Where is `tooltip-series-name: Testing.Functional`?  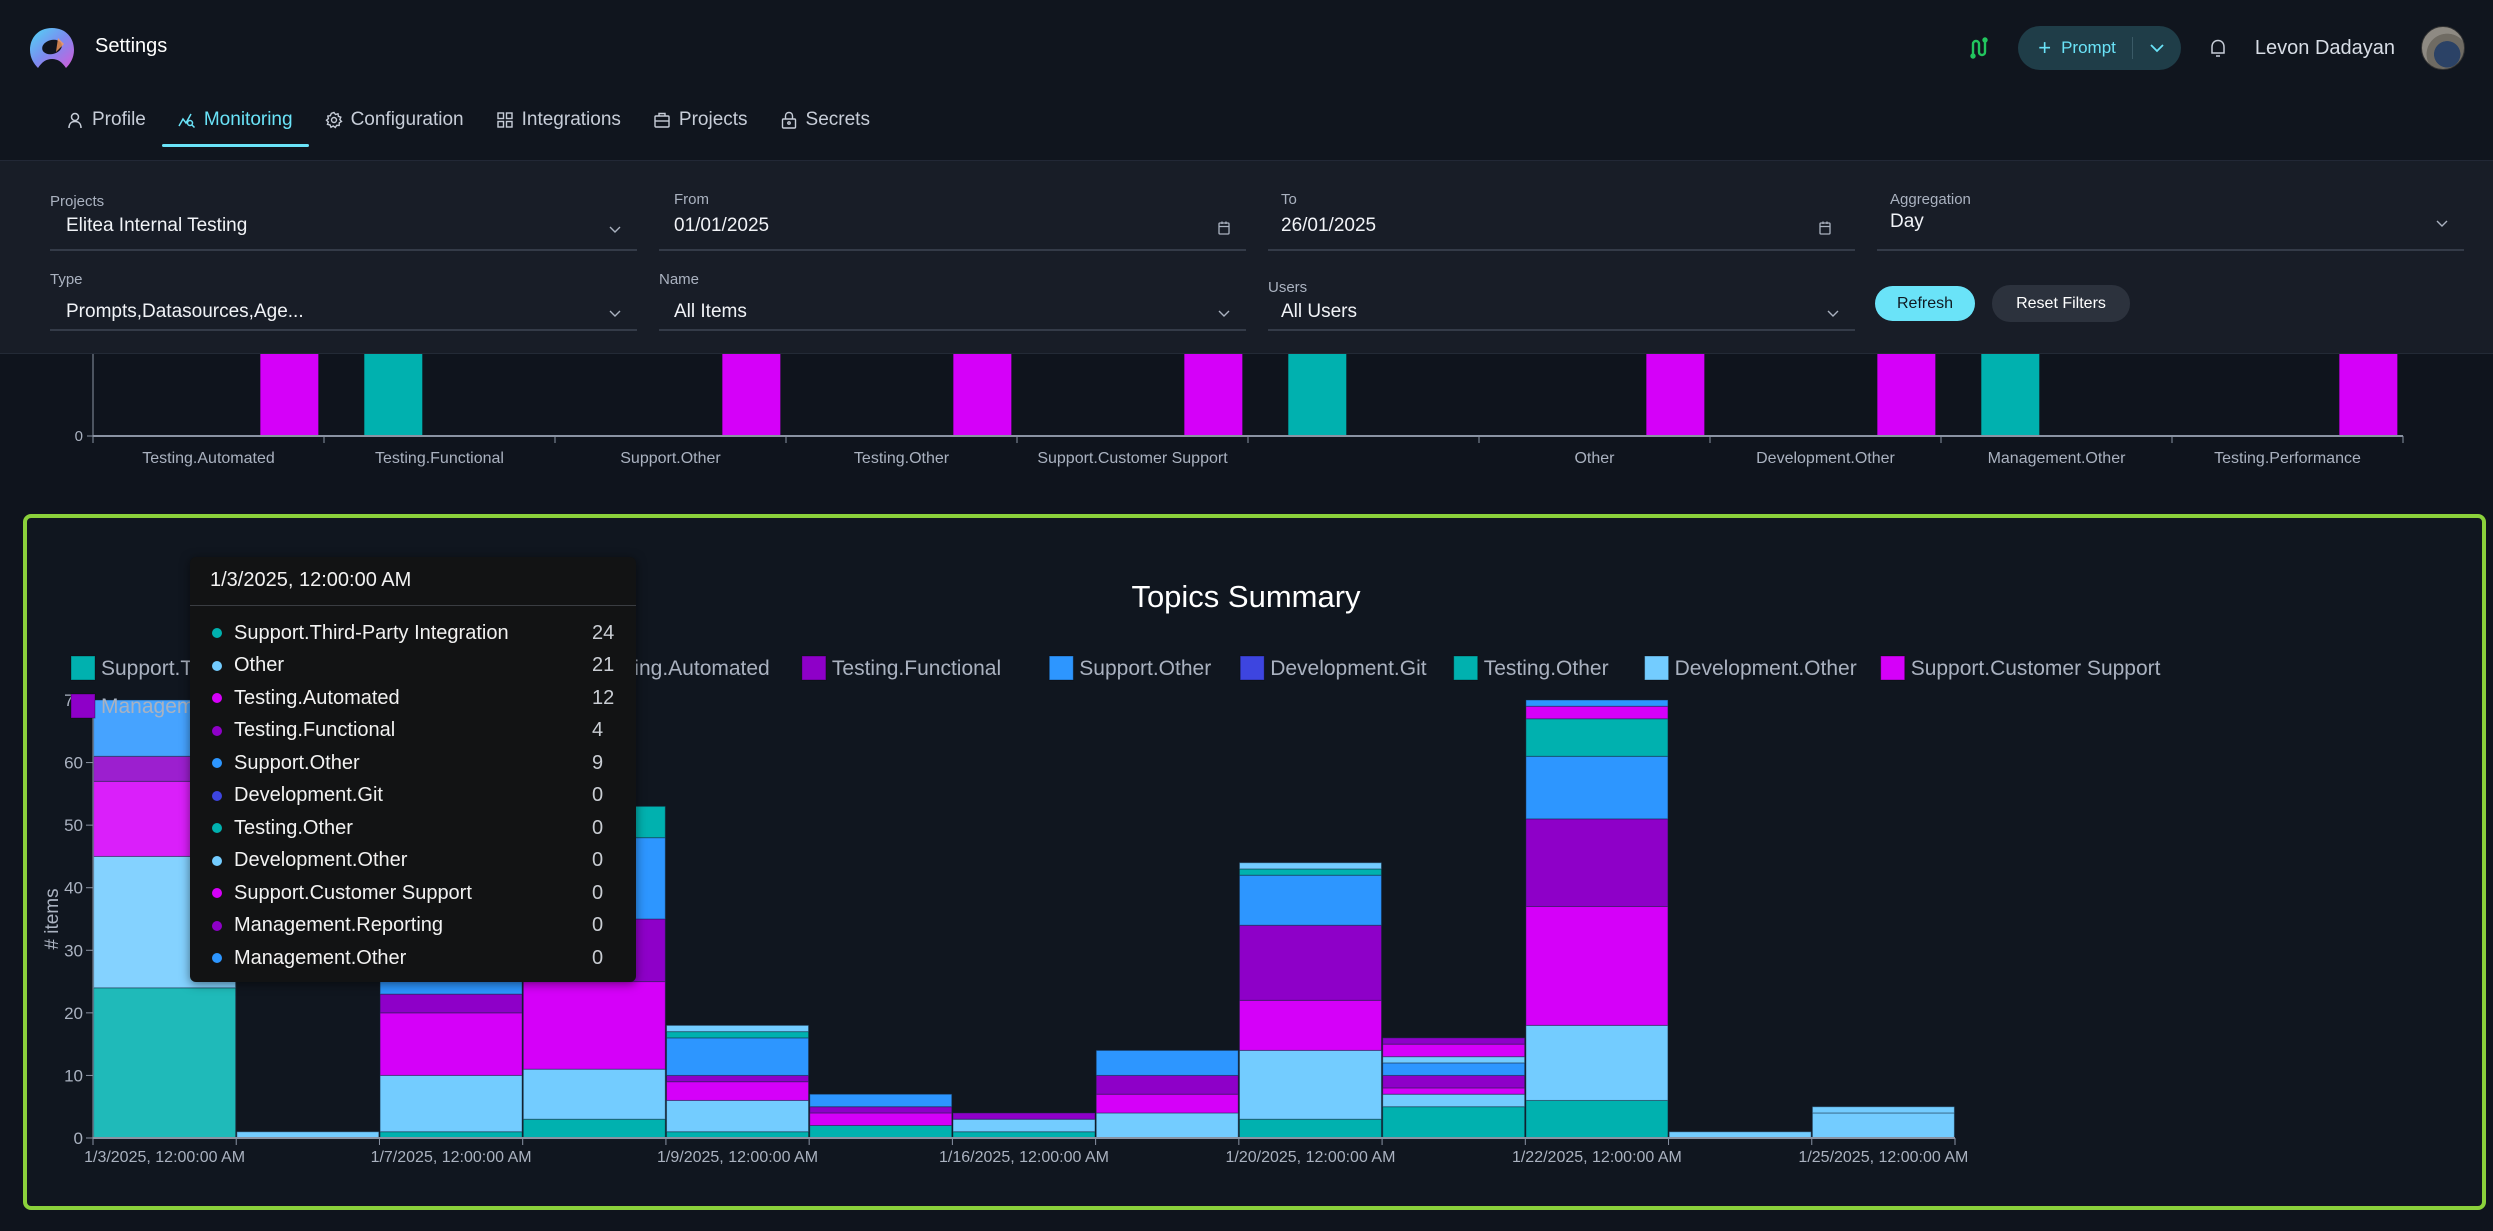
tooltip-series-name: Testing.Functional is located at coordinates (315, 730).